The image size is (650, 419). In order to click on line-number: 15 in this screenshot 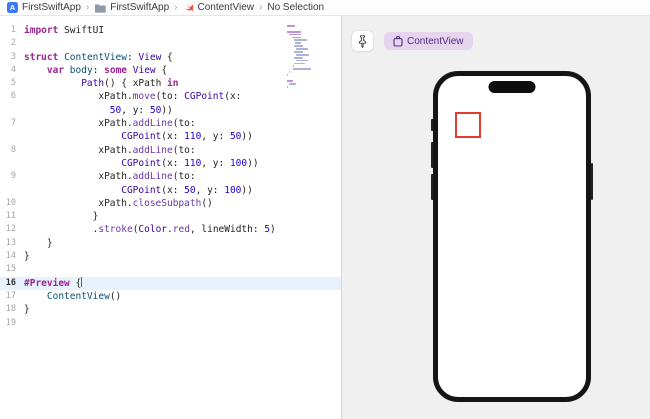, I will do `click(8, 269)`.